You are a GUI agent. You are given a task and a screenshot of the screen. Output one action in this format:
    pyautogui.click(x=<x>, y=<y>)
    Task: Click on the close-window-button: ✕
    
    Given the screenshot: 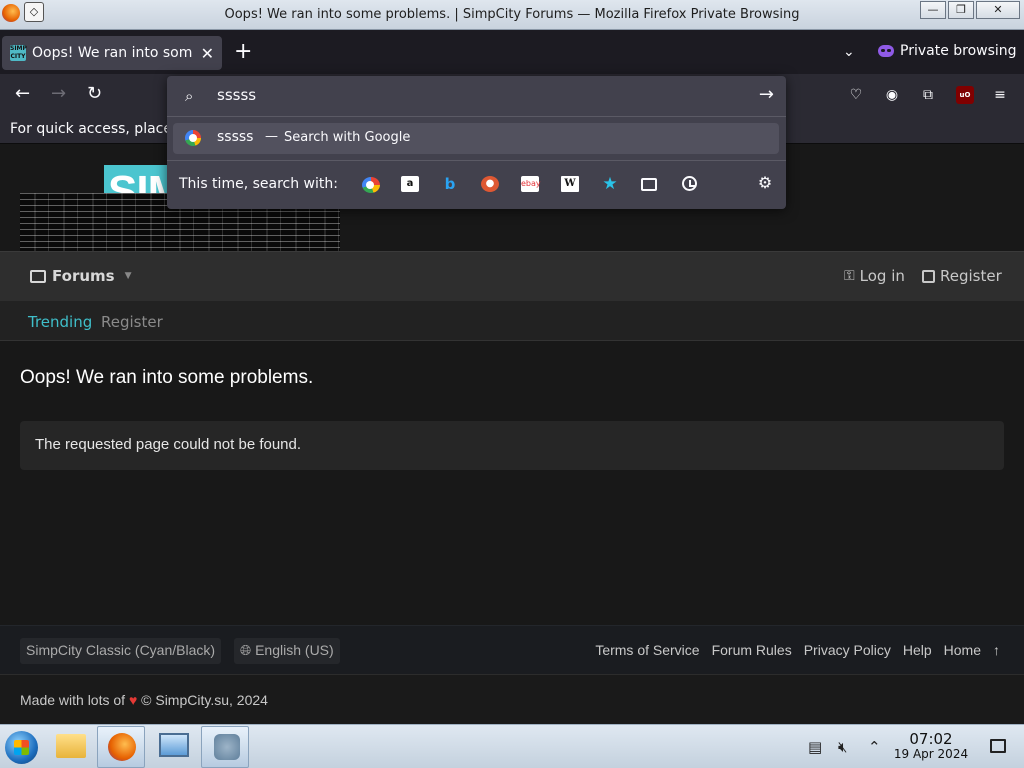 What is the action you would take?
    pyautogui.click(x=998, y=10)
    